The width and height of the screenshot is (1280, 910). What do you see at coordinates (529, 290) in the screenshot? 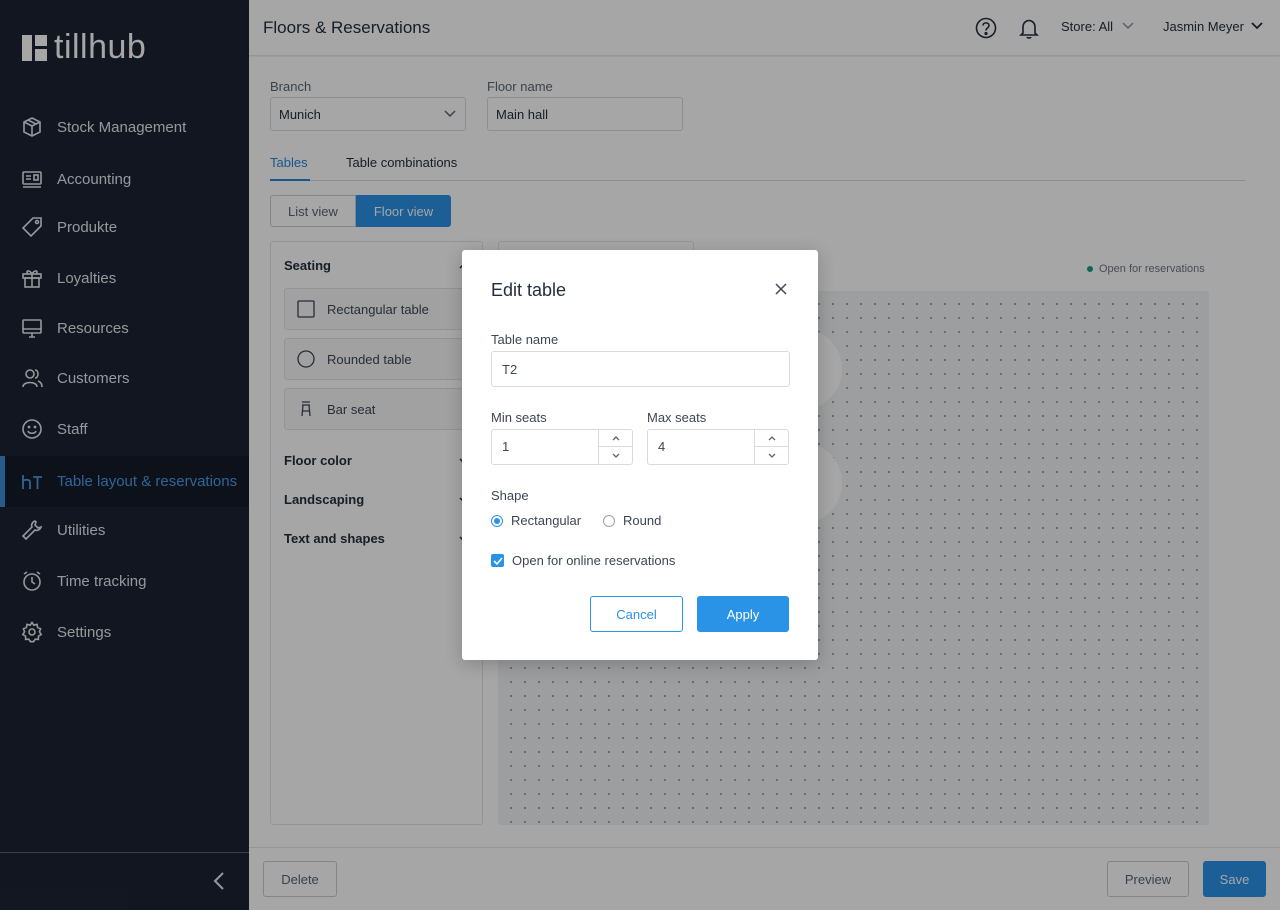
I see `dialog-title: Edit table` at bounding box center [529, 290].